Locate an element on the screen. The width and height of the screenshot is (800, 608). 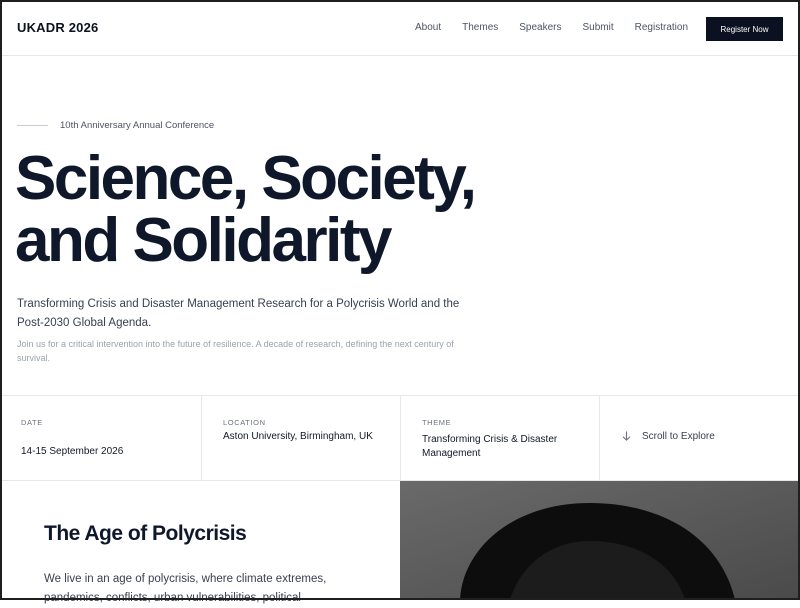
info-scroll: Scroll to Explore is located at coordinates (700, 438).